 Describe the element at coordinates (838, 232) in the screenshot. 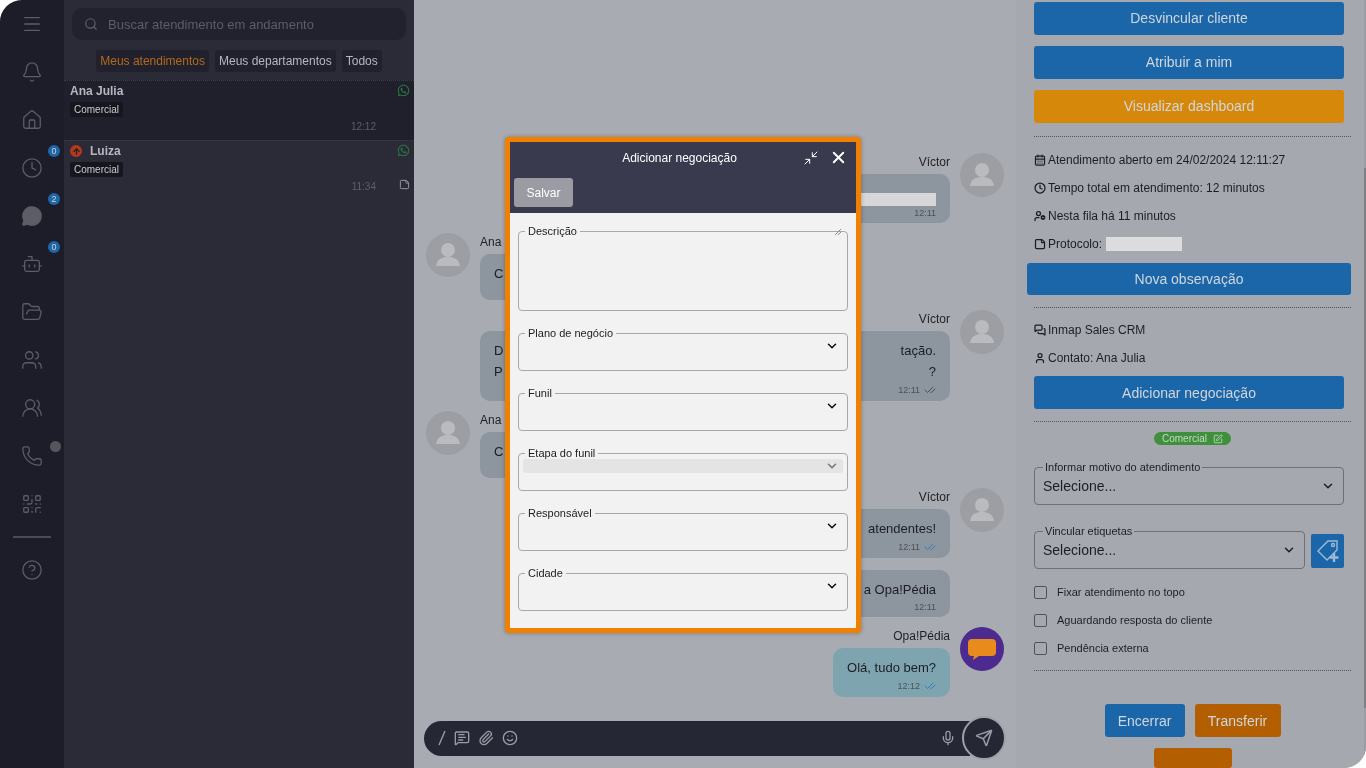

I see `resize-handle-icon` at that location.